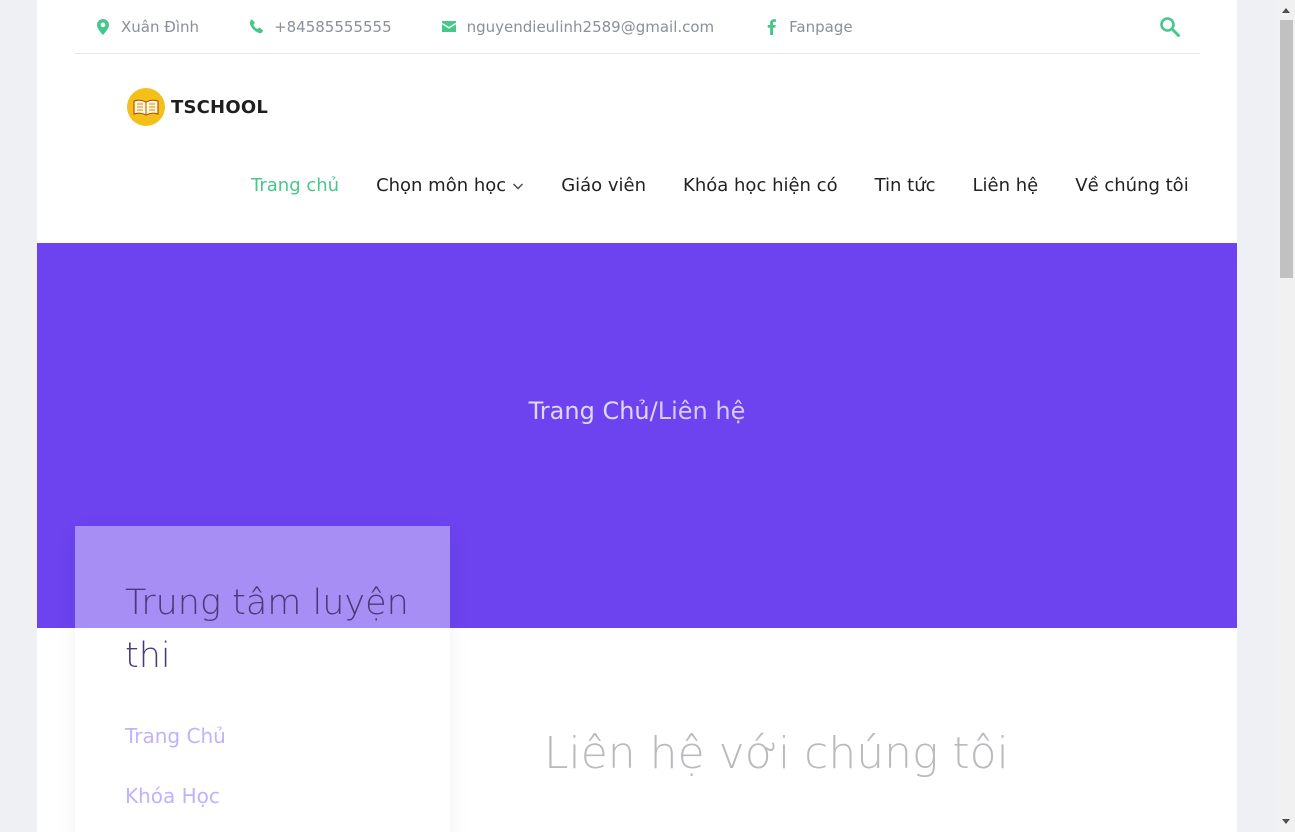 The image size is (1295, 832). What do you see at coordinates (1286, 416) in the screenshot?
I see `vertical-scrollbar` at bounding box center [1286, 416].